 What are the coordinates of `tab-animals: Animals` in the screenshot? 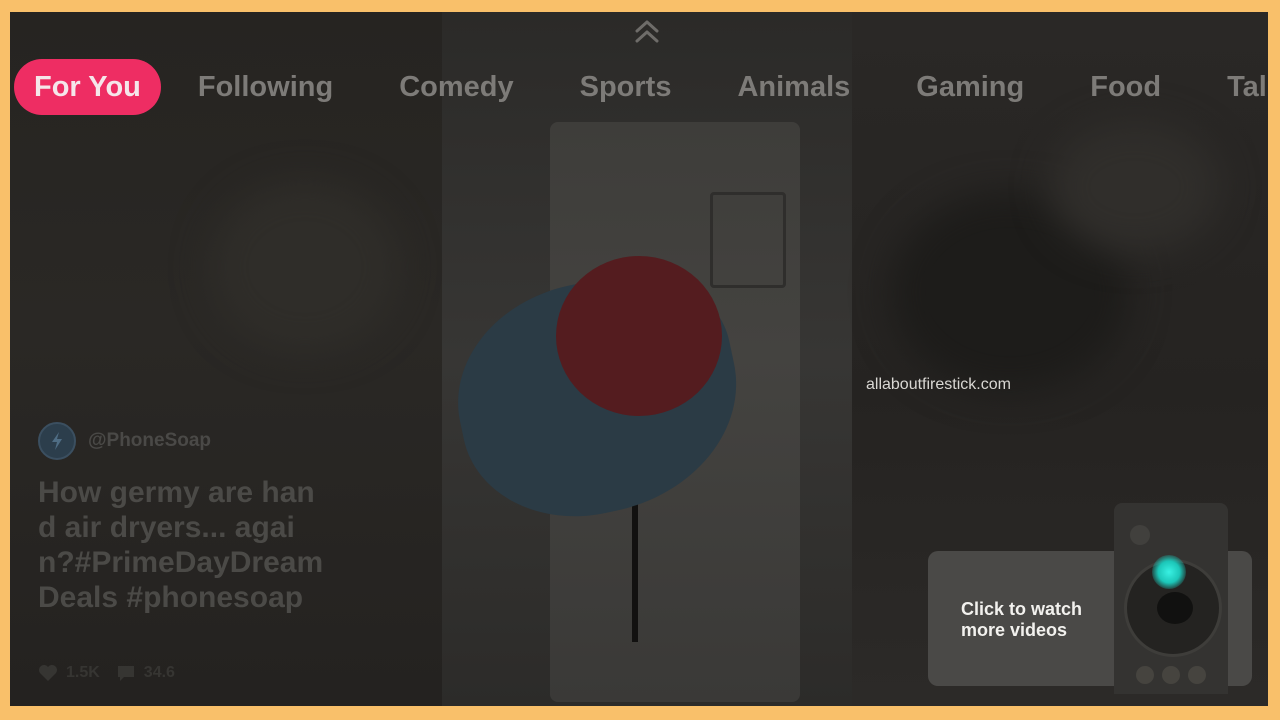 It's located at (793, 87).